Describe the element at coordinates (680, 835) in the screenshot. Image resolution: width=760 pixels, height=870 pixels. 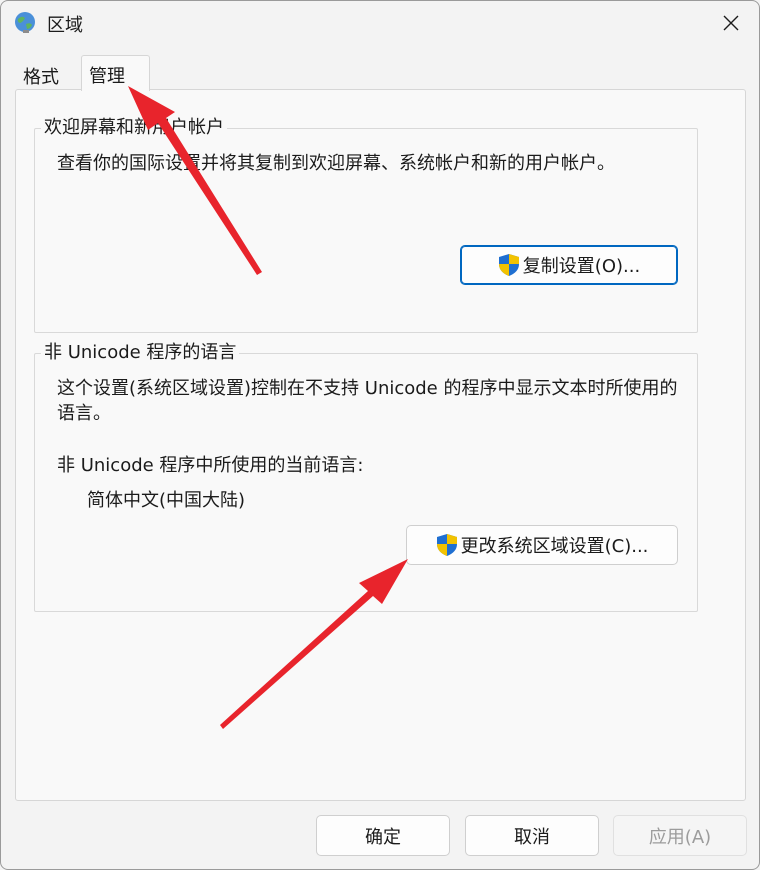
I see `apply-button: 应用(A)` at that location.